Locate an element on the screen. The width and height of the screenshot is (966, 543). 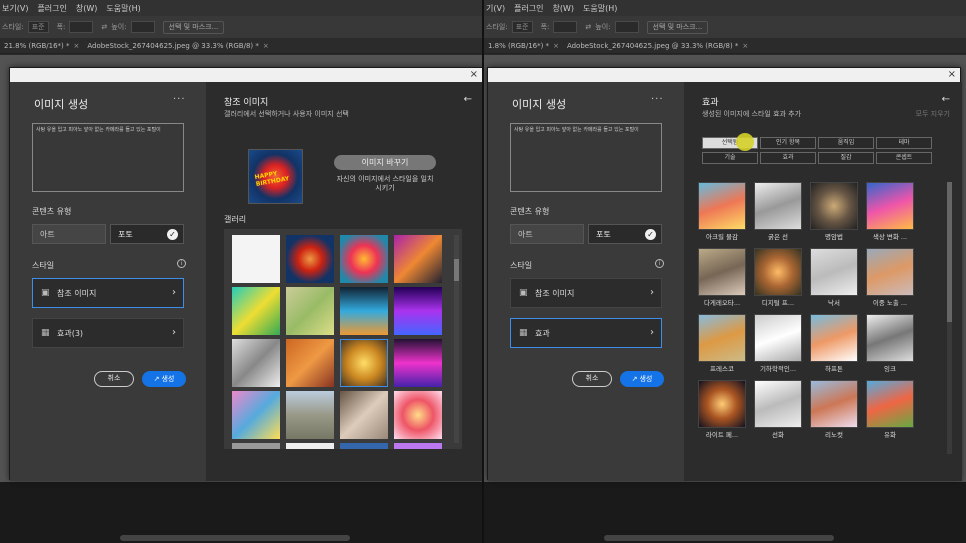
effect-item: 선화 is located at coordinates (778, 409).